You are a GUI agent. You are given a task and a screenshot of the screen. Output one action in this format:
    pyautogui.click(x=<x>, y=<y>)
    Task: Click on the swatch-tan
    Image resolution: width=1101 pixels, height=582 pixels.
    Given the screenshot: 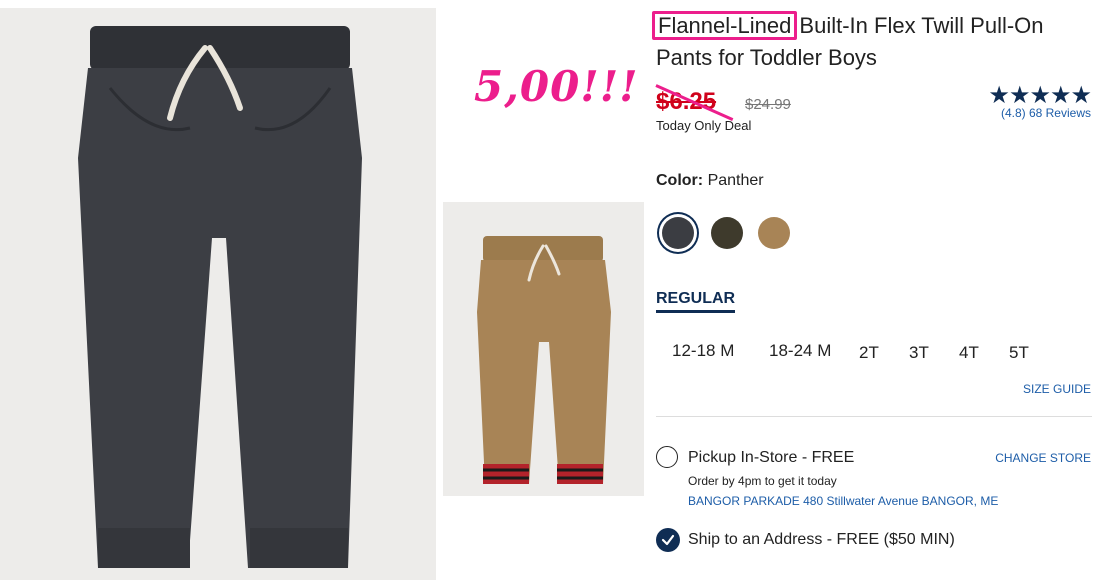 What is the action you would take?
    pyautogui.click(x=774, y=233)
    